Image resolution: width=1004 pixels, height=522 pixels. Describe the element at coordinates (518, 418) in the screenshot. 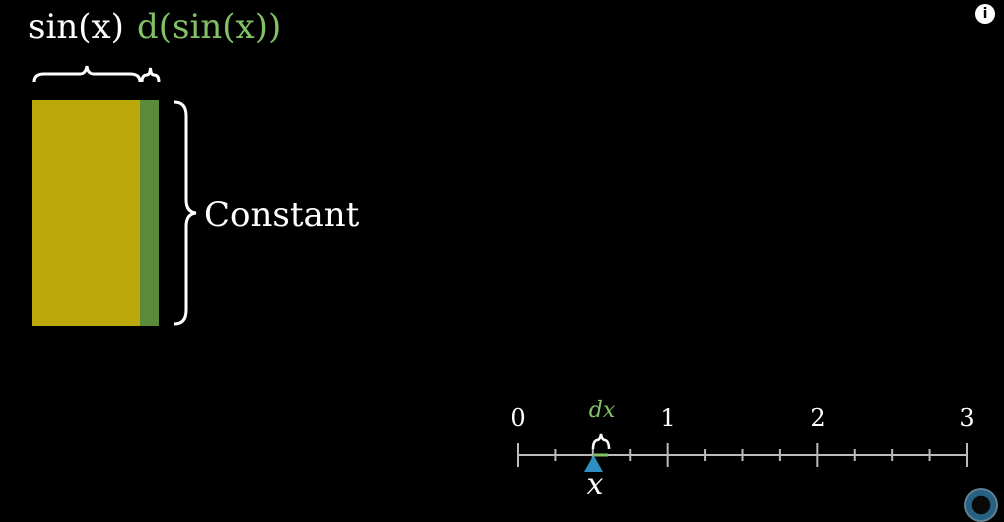

I see `tick-label-0: 0` at that location.